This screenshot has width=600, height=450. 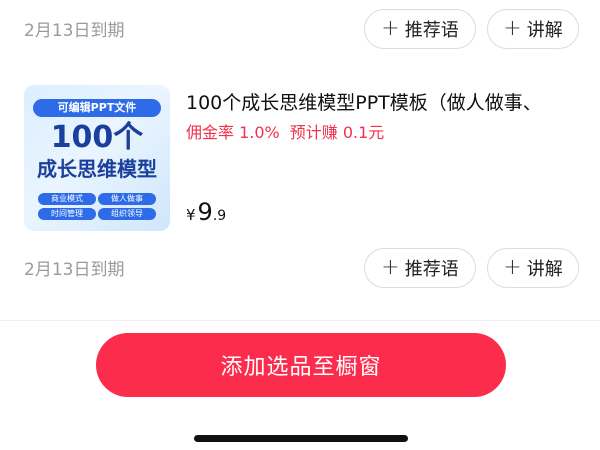 What do you see at coordinates (301, 365) in the screenshot?
I see `add-to-showcase-button: 添加选品至橱窗` at bounding box center [301, 365].